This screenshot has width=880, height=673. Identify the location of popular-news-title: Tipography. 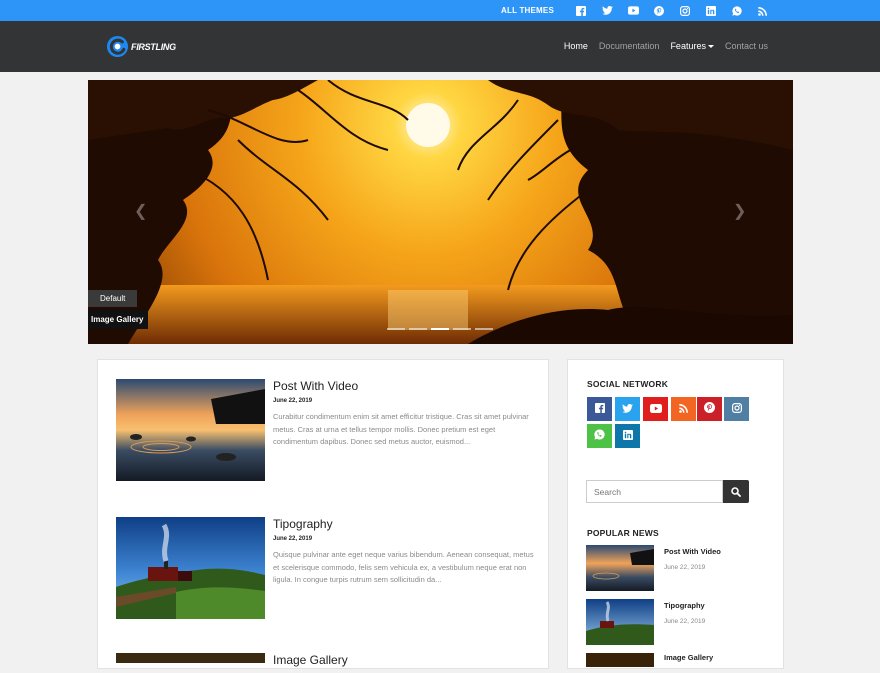
(684, 605).